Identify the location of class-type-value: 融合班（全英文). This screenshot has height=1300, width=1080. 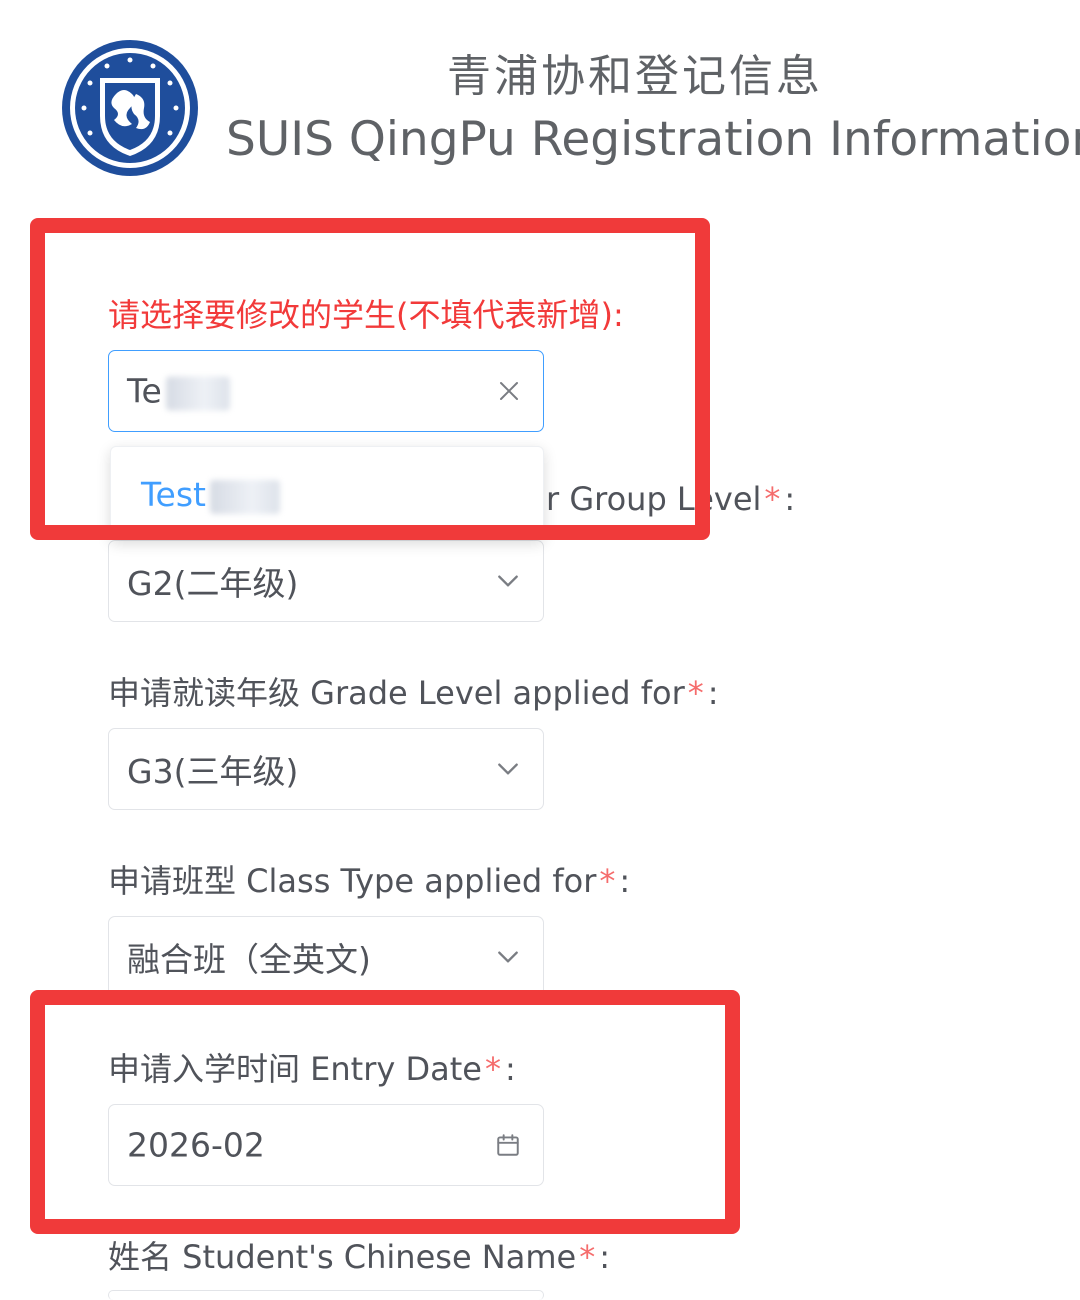
(249, 959).